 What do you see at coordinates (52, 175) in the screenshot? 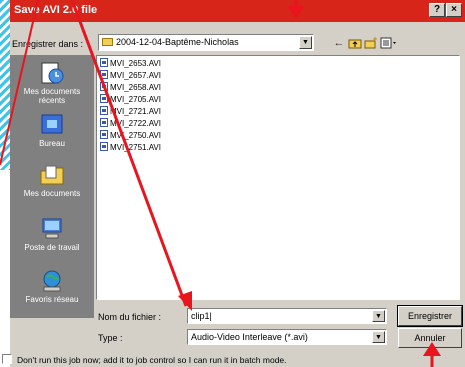
I see `my-documents-icon` at bounding box center [52, 175].